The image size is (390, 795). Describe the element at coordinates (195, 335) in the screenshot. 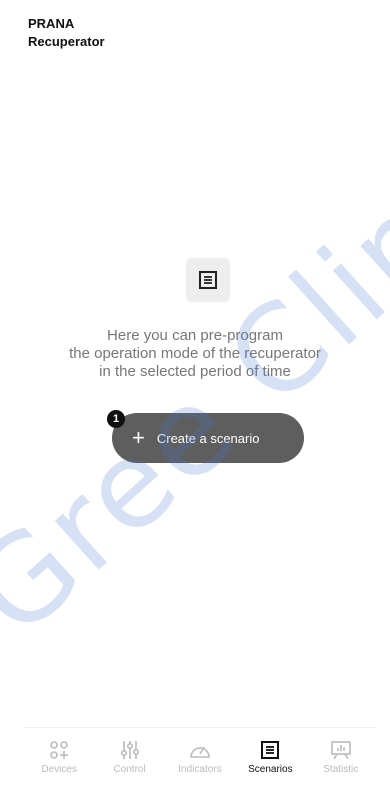

I see `empty-state-line: Here you can pre-program` at that location.